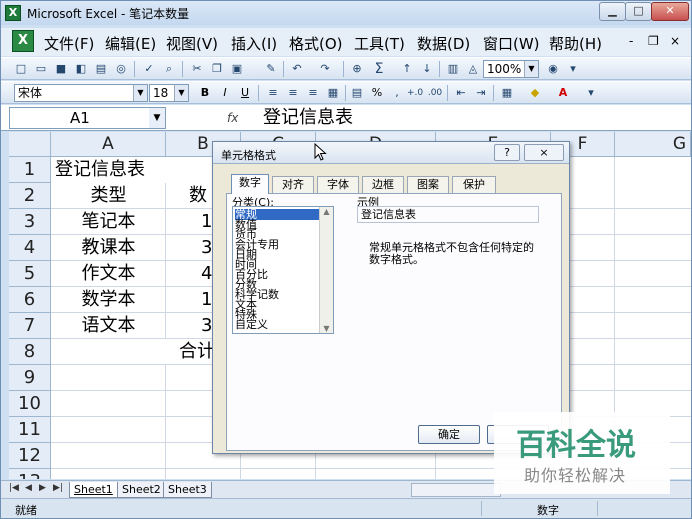  Describe the element at coordinates (316, 43) in the screenshot. I see `menu-format: 格式(O)` at that location.